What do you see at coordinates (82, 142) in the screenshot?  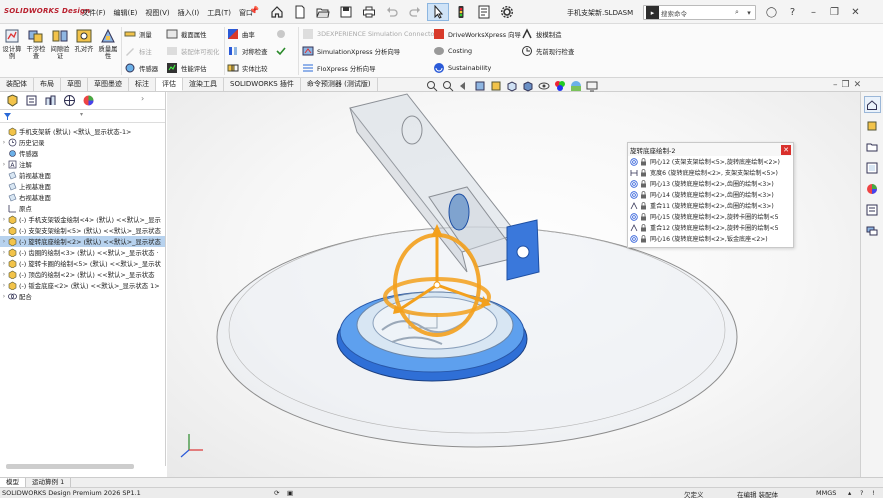 I see `tree-item: › 历史记录` at bounding box center [82, 142].